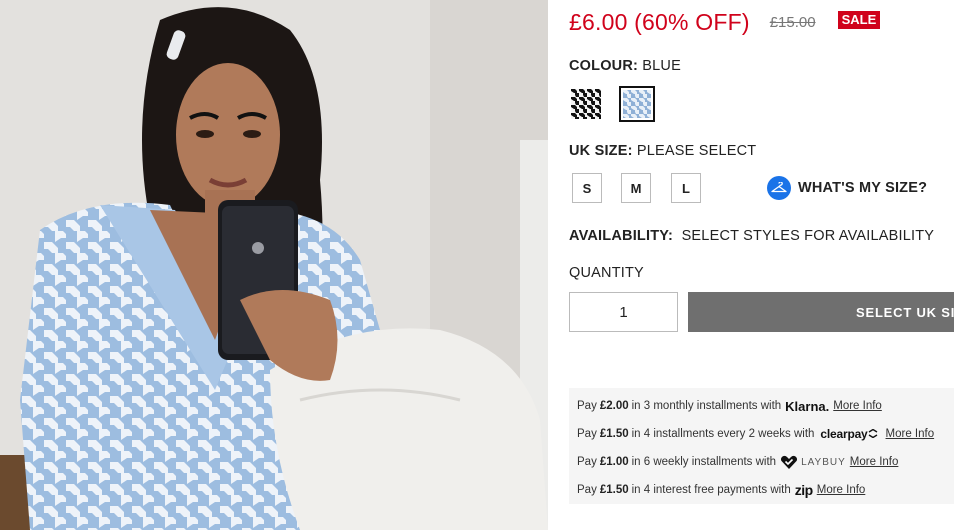 The image size is (954, 530). What do you see at coordinates (614, 462) in the screenshot?
I see `payment-amount: £1.00` at bounding box center [614, 462].